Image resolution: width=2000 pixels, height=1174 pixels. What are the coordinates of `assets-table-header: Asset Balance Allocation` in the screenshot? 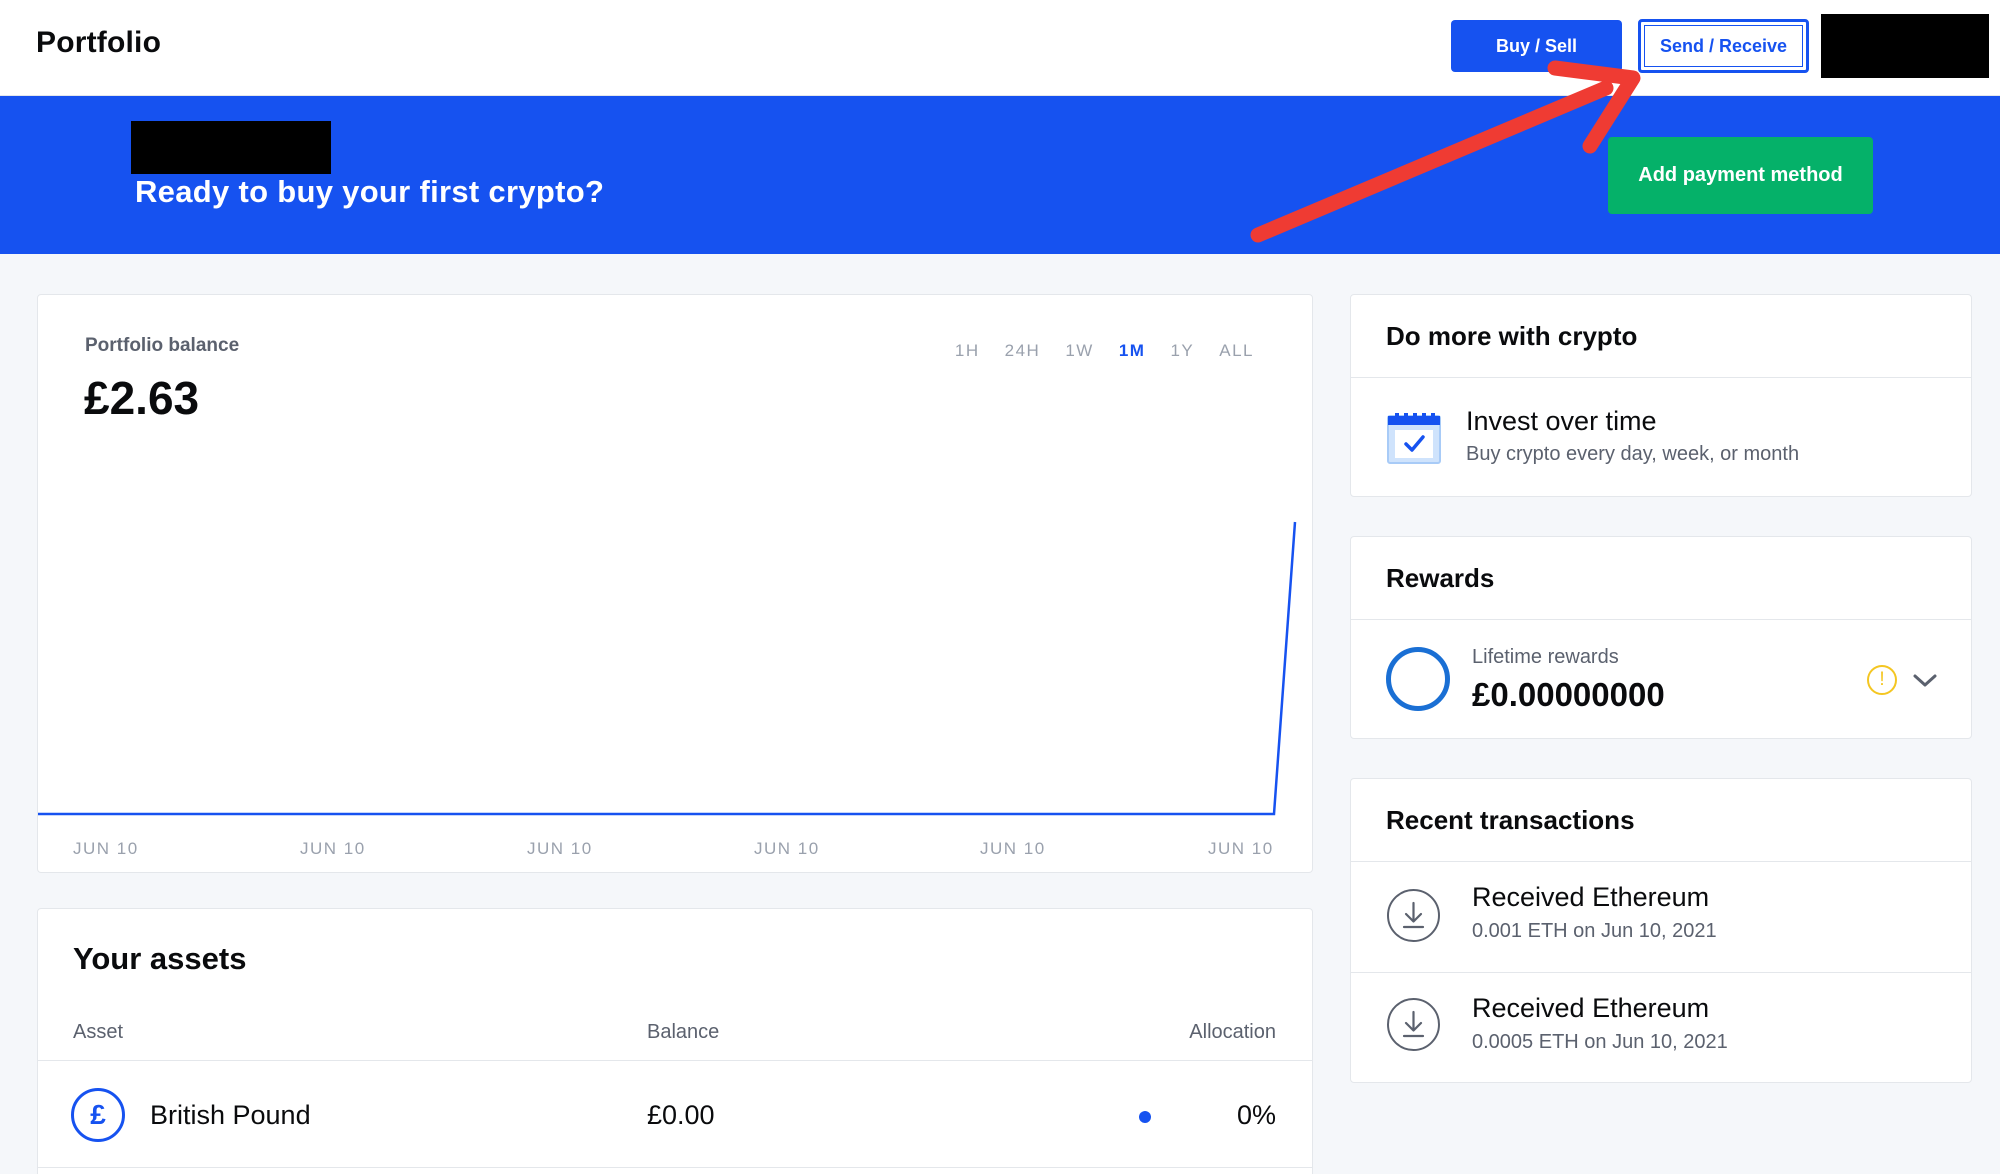 It's located at (675, 1041).